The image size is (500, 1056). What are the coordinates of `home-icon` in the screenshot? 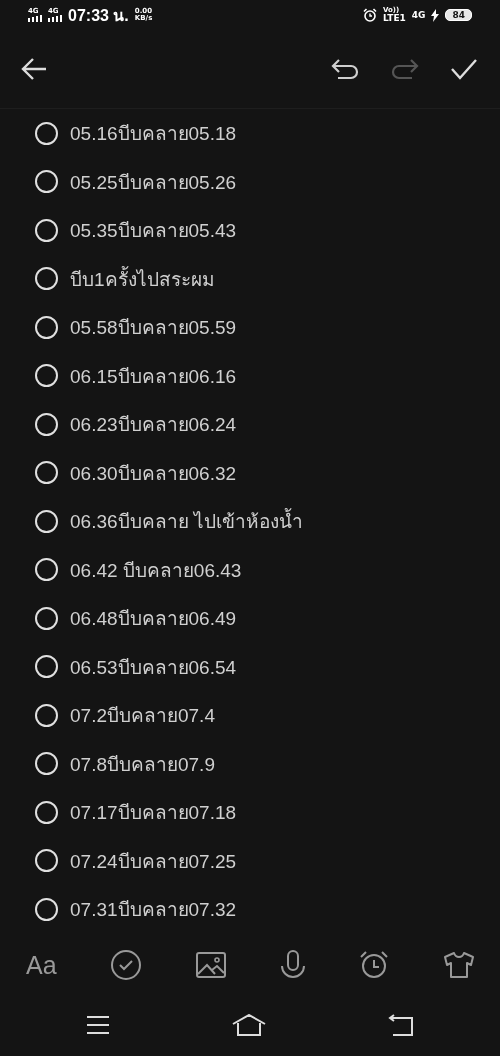 It's located at (249, 1025).